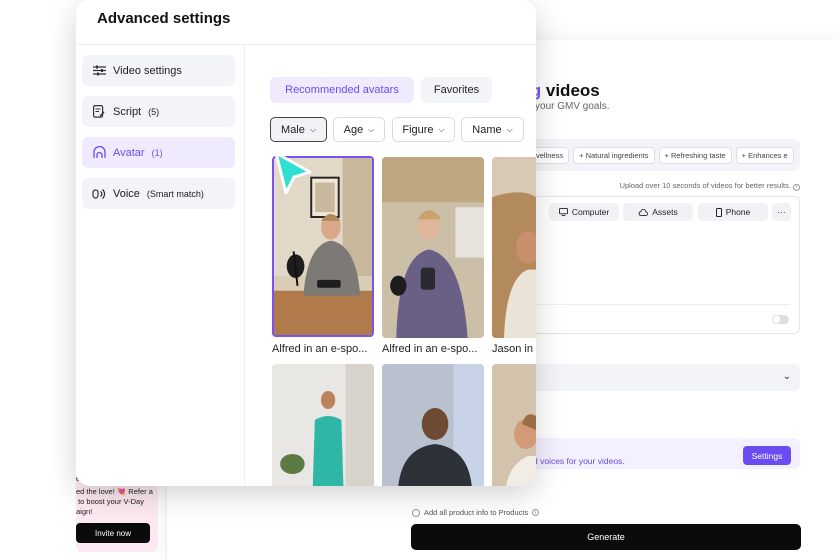 The width and height of the screenshot is (840, 560). I want to click on assets-button: Assets, so click(658, 212).